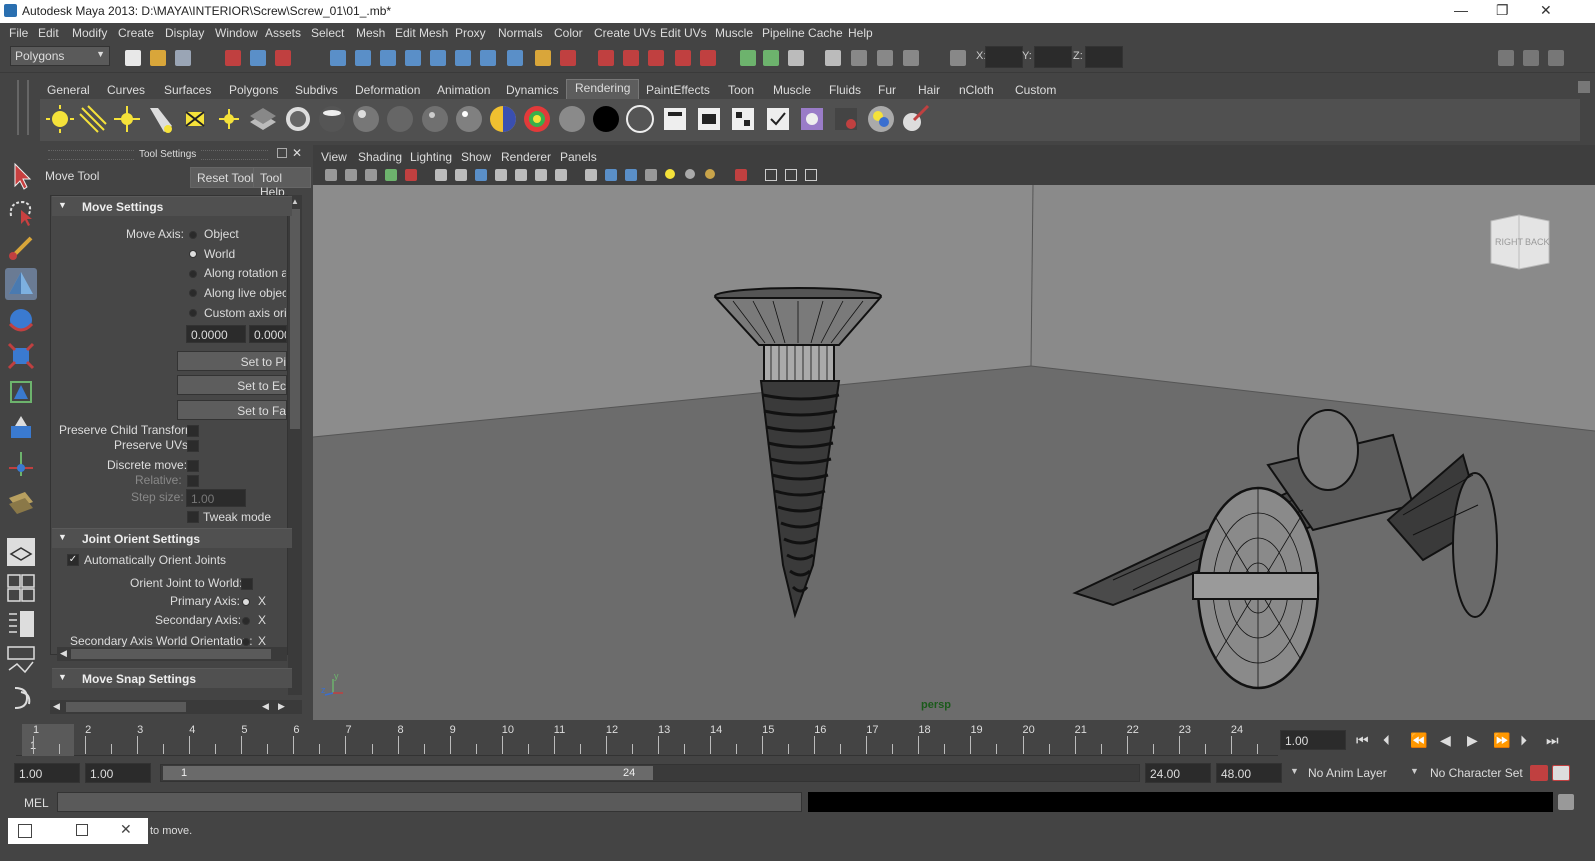 Image resolution: width=1595 pixels, height=861 pixels. I want to click on pick-dynamics-icon, so click(463, 58).